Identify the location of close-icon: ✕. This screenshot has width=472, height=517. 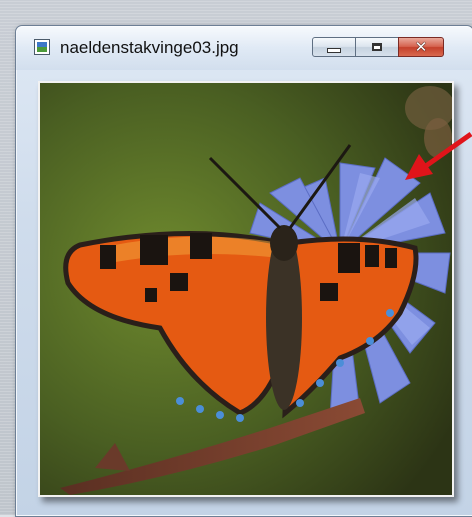
(421, 47).